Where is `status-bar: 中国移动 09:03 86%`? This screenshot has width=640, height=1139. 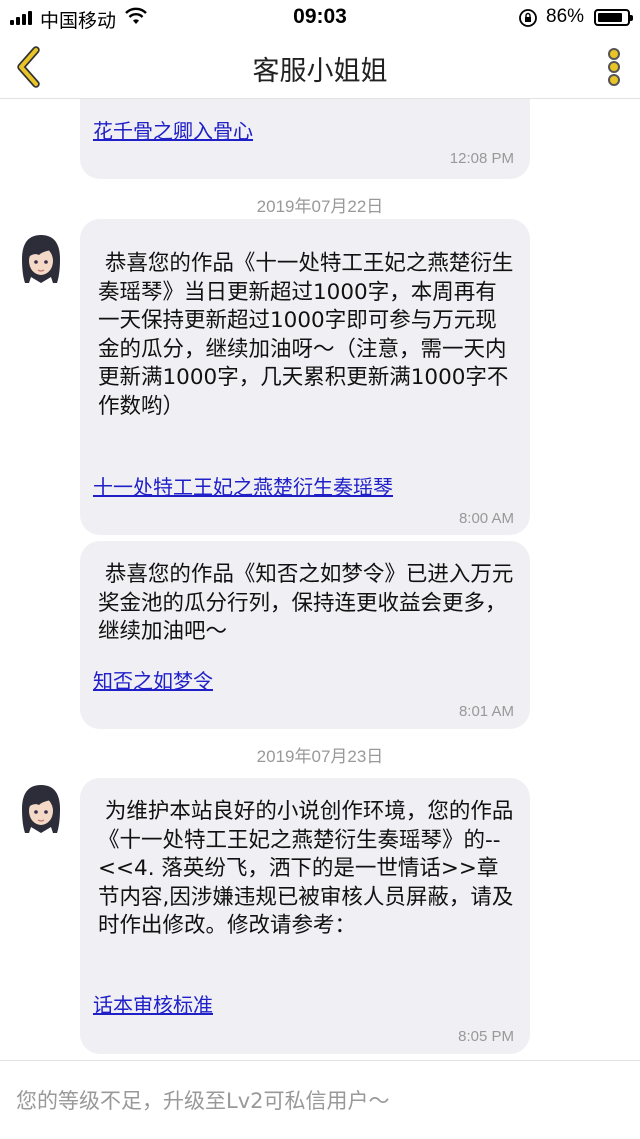
status-bar: 中国移动 09:03 86% is located at coordinates (320, 18).